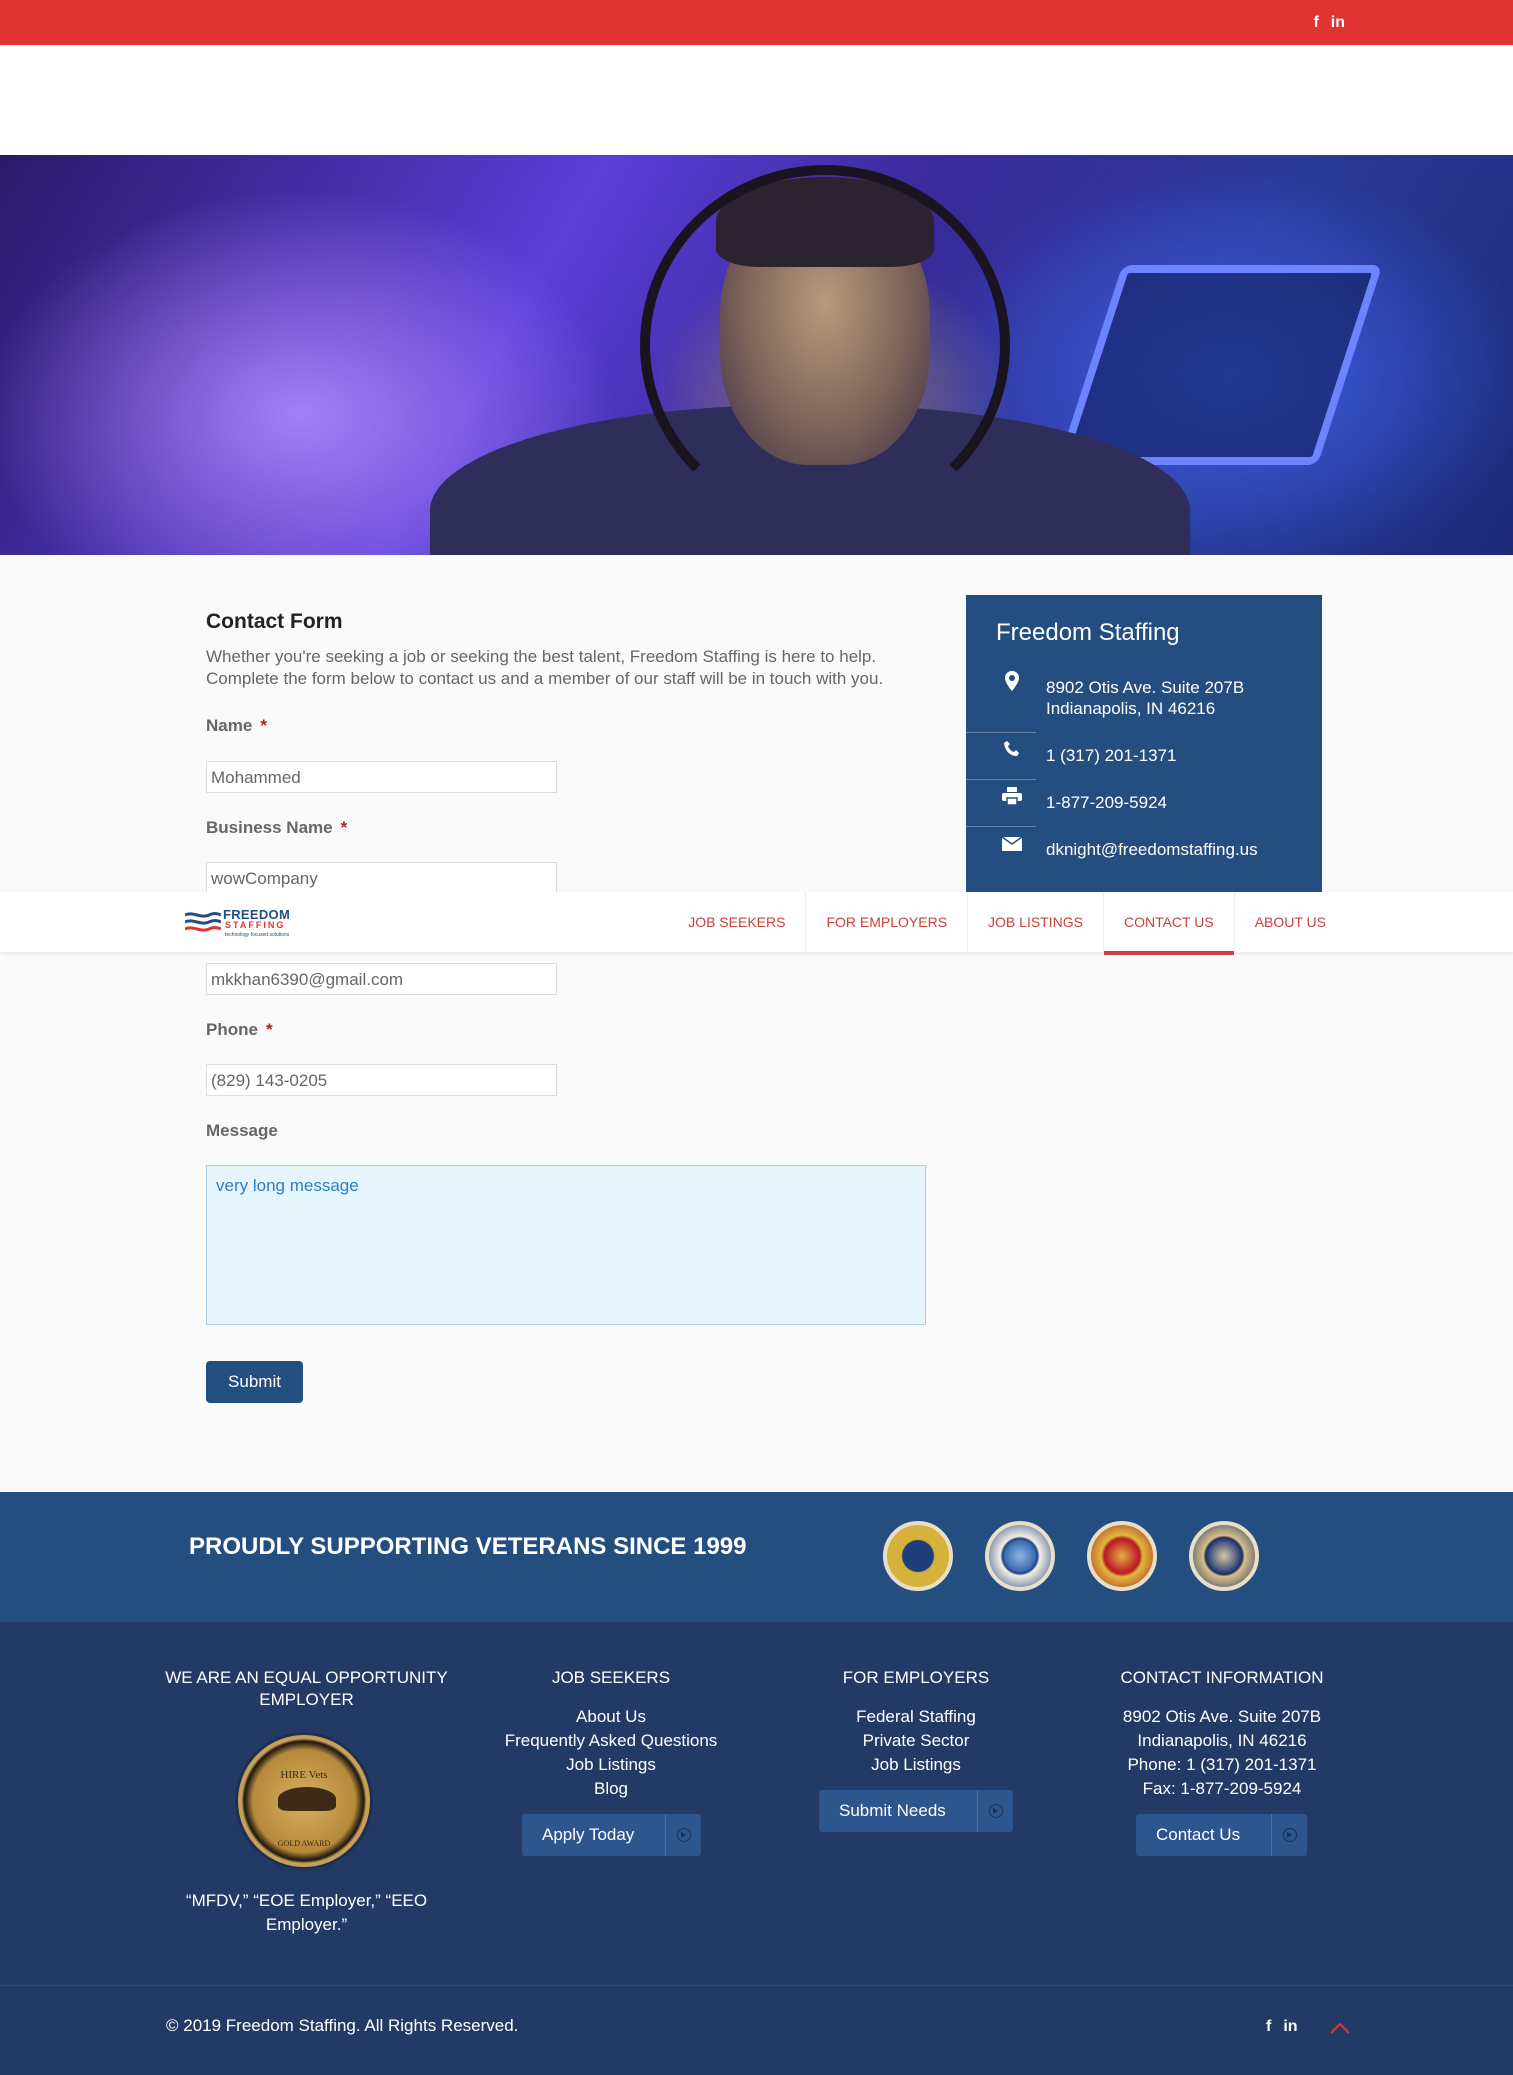 The width and height of the screenshot is (1513, 2075). Describe the element at coordinates (229, 725) in the screenshot. I see `name-label-text: Name` at that location.